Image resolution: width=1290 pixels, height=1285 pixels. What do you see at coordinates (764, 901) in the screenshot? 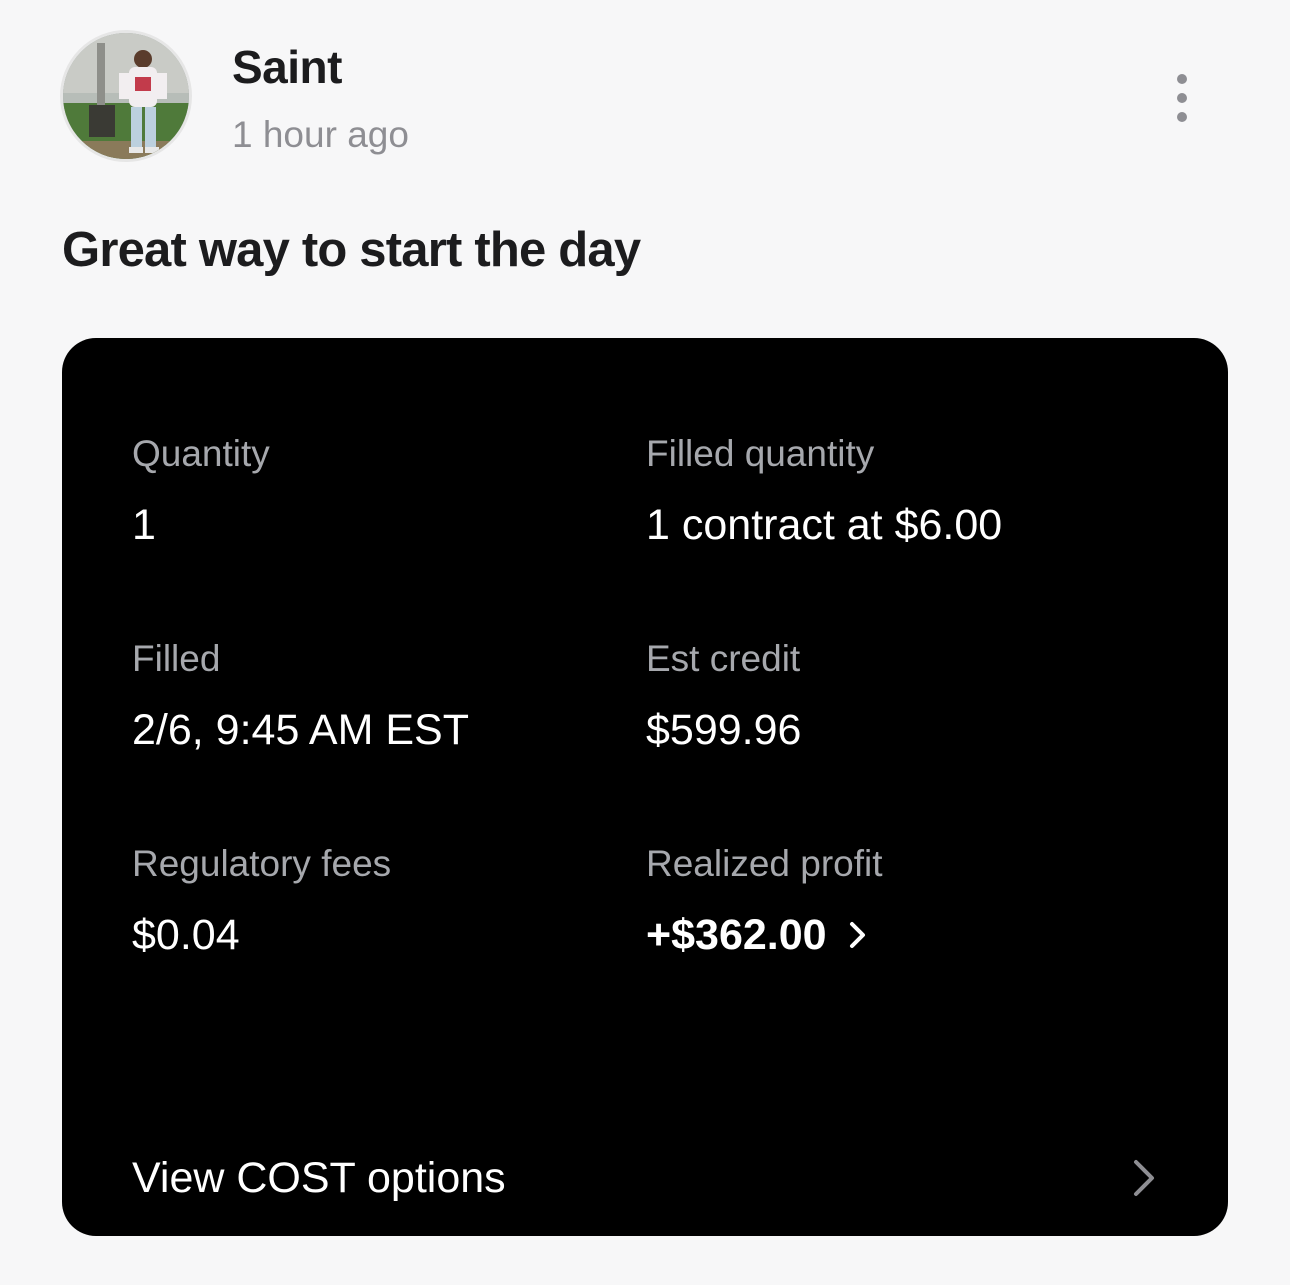
I see `realized-profit-field: Realized profit +$362.00` at bounding box center [764, 901].